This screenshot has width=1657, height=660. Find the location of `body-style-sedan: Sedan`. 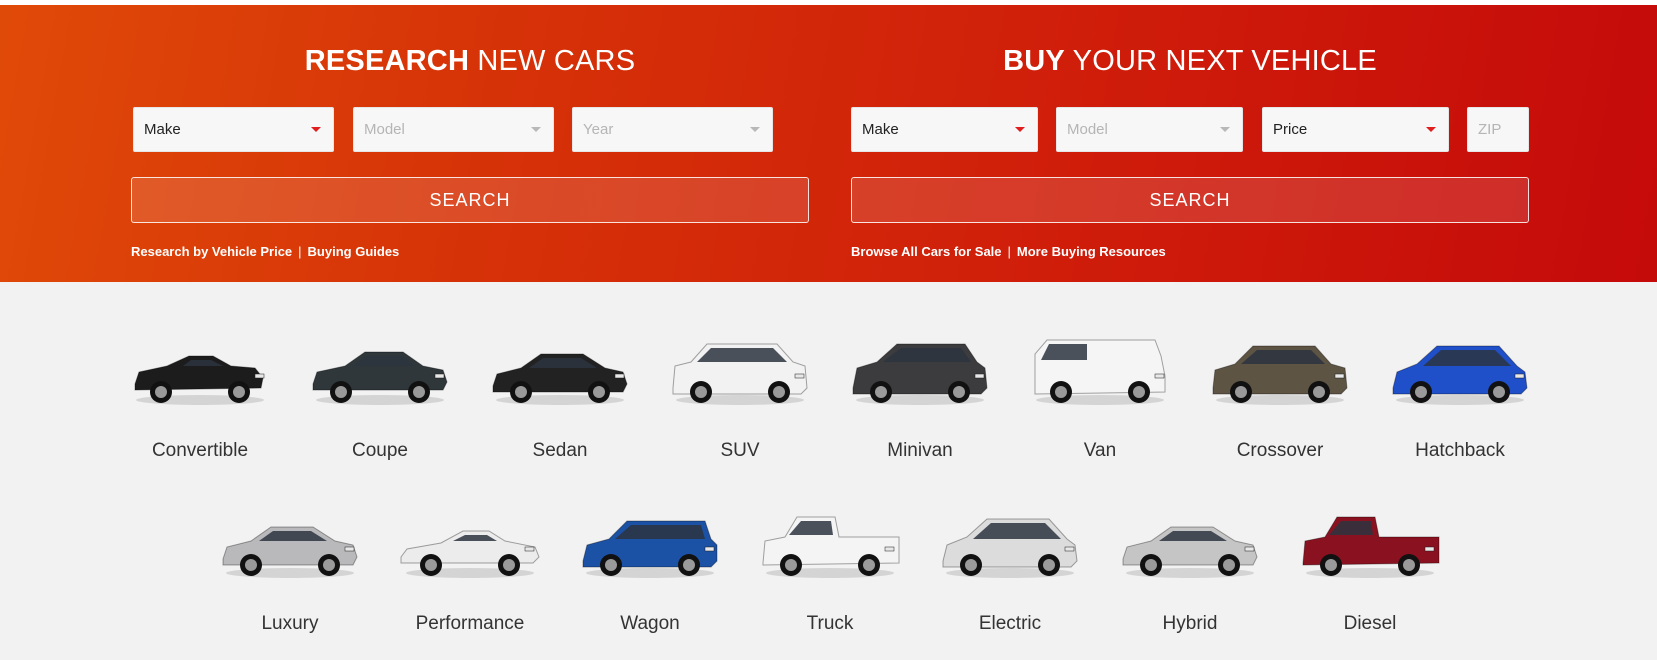

body-style-sedan: Sedan is located at coordinates (560, 397).